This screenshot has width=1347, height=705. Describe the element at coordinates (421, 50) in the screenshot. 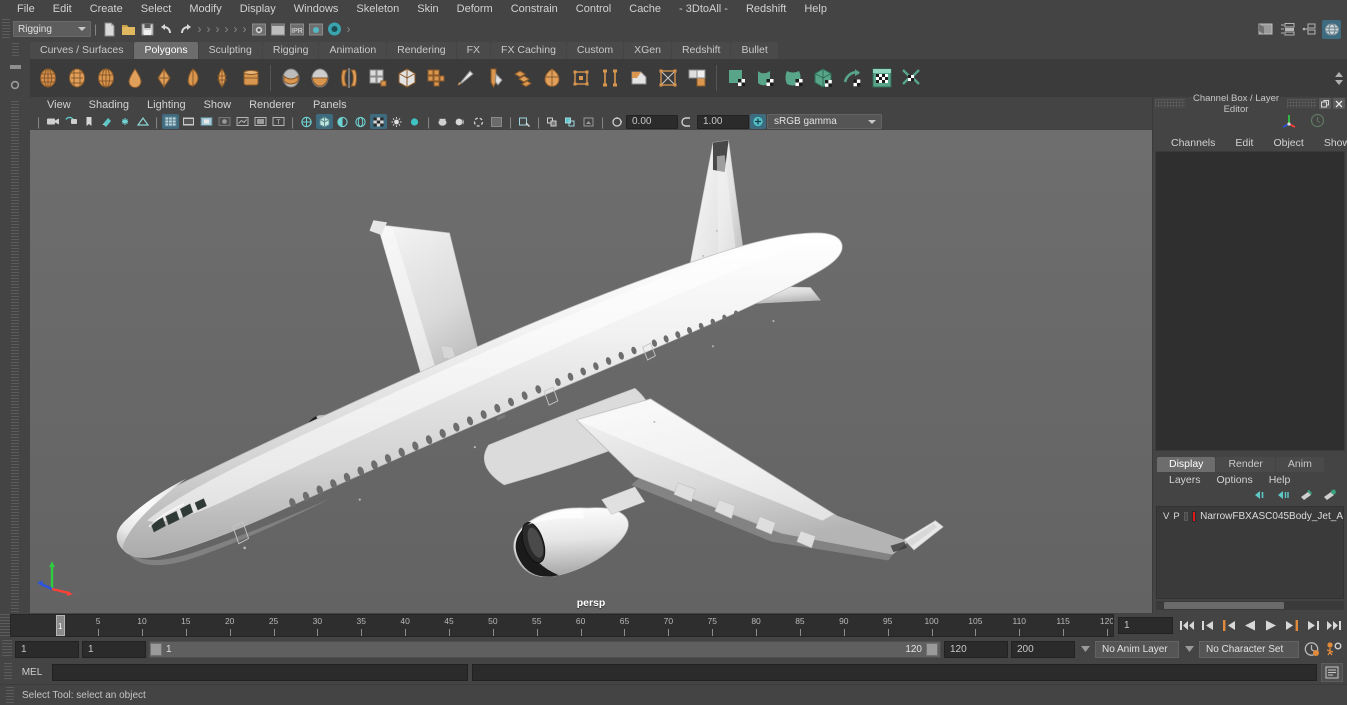

I see `shelf-tab-rendering: Rendering` at that location.